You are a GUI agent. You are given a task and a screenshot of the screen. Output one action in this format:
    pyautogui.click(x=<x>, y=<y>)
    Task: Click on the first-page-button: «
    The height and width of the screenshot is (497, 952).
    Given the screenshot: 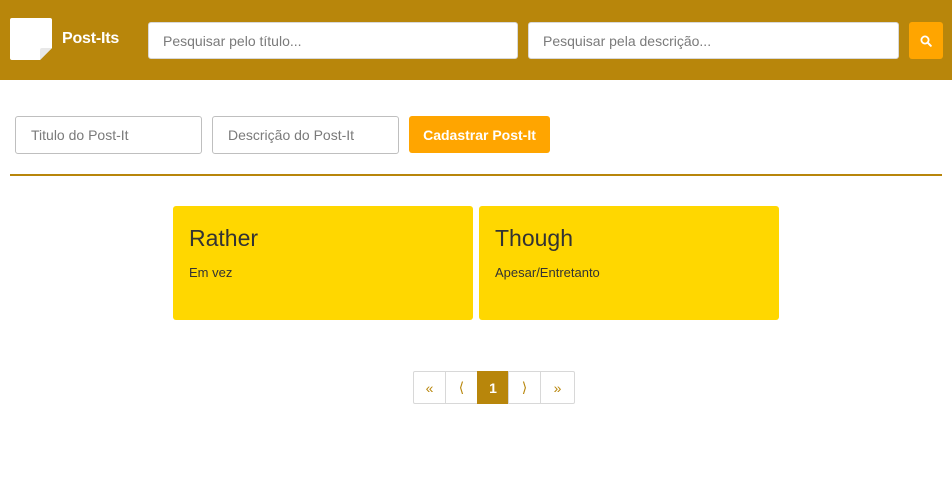 What is the action you would take?
    pyautogui.click(x=429, y=387)
    